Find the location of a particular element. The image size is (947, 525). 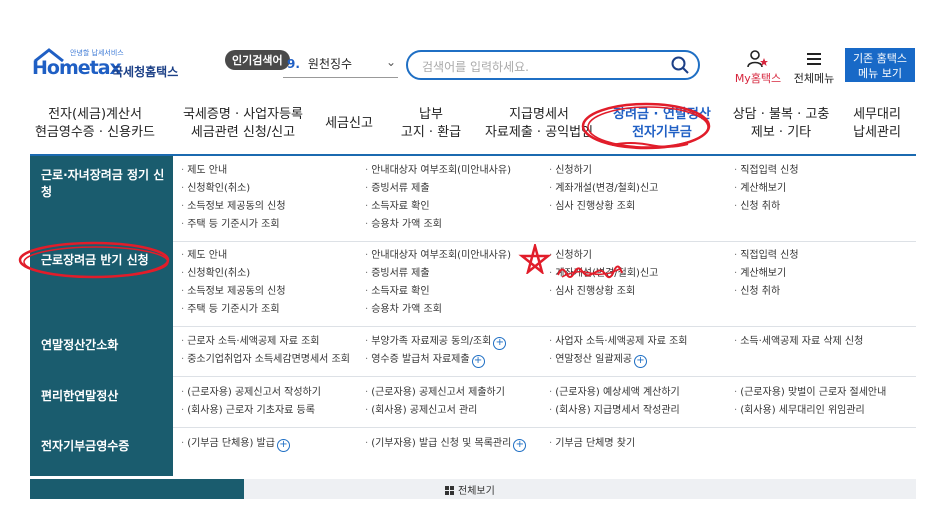

old-hometax-menu-button: 기존 홈택스 메뉴 보기 is located at coordinates (880, 65).